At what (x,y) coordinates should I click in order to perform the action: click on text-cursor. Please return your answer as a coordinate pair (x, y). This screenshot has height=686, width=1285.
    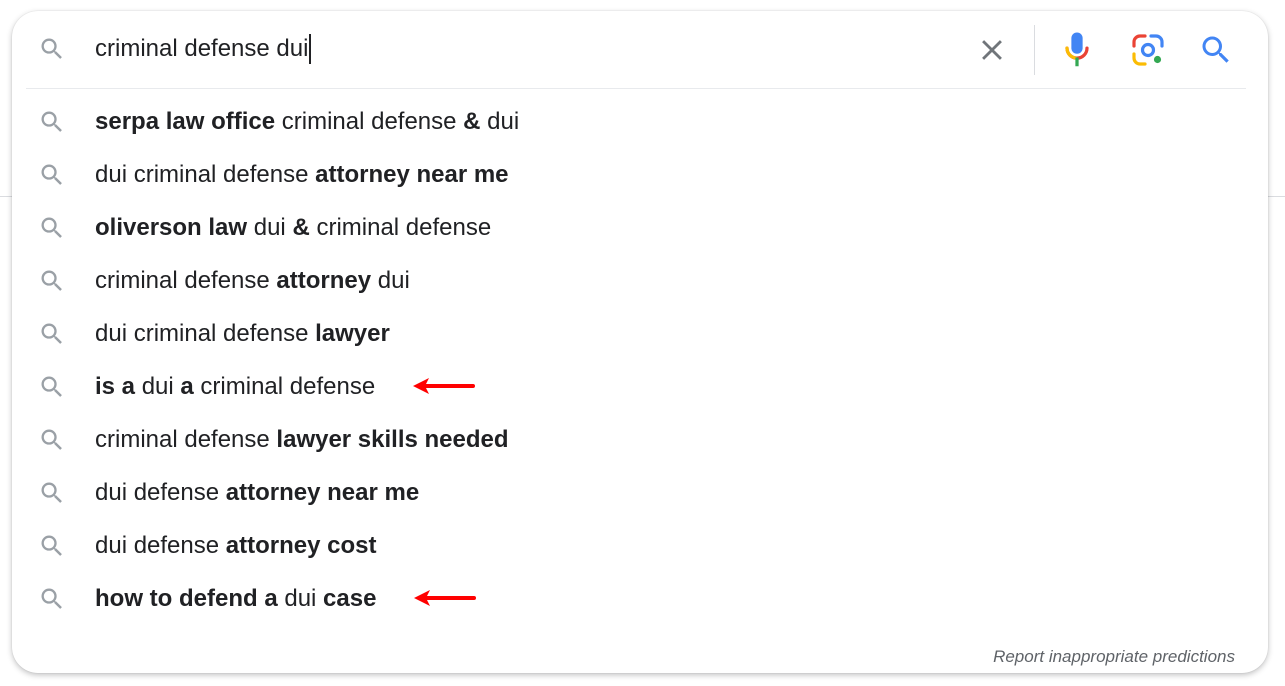
    Looking at the image, I should click on (310, 49).